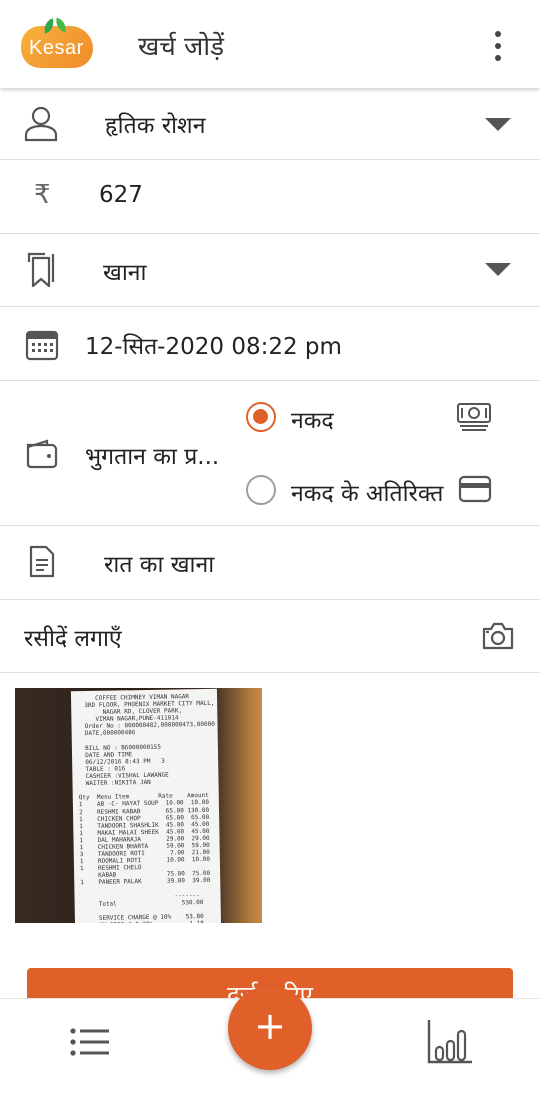 Image resolution: width=540 pixels, height=1098 pixels. Describe the element at coordinates (73, 639) in the screenshot. I see `attach-receipts-label: रसीदें लगाएँ` at that location.